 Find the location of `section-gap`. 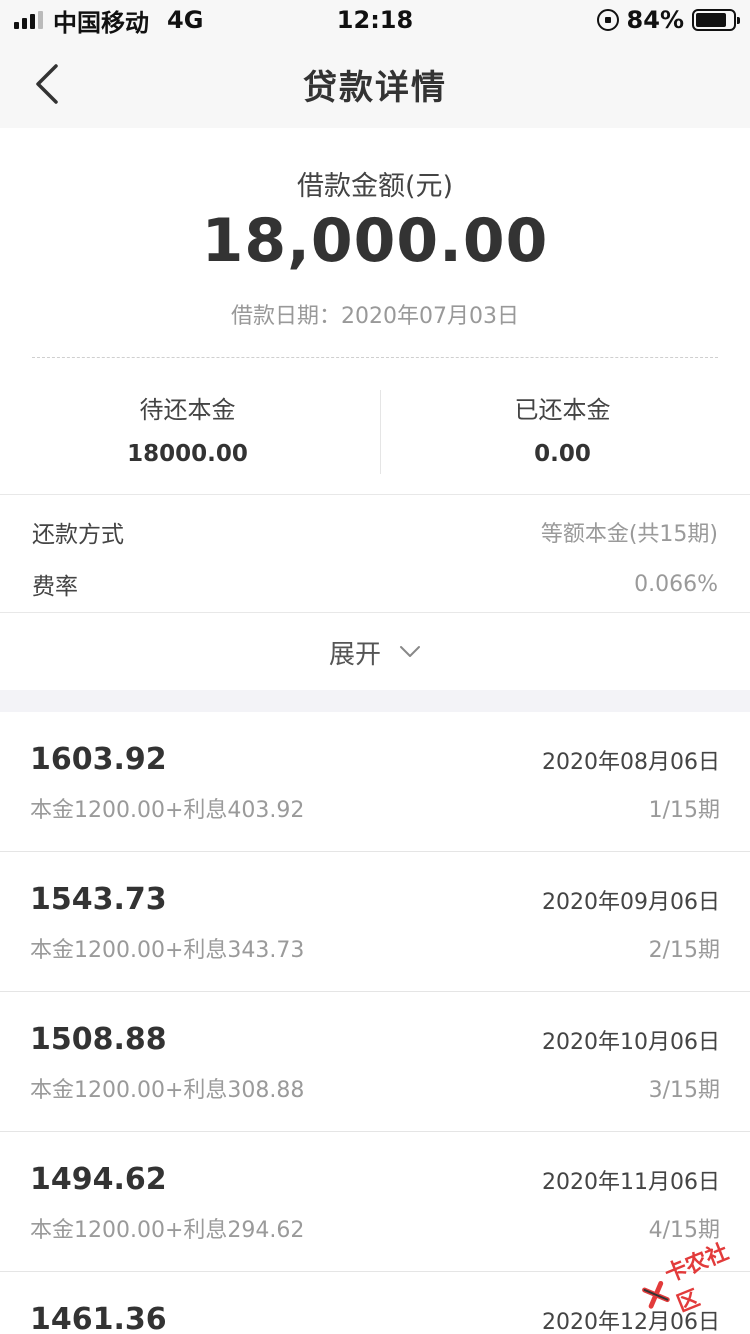

section-gap is located at coordinates (375, 701).